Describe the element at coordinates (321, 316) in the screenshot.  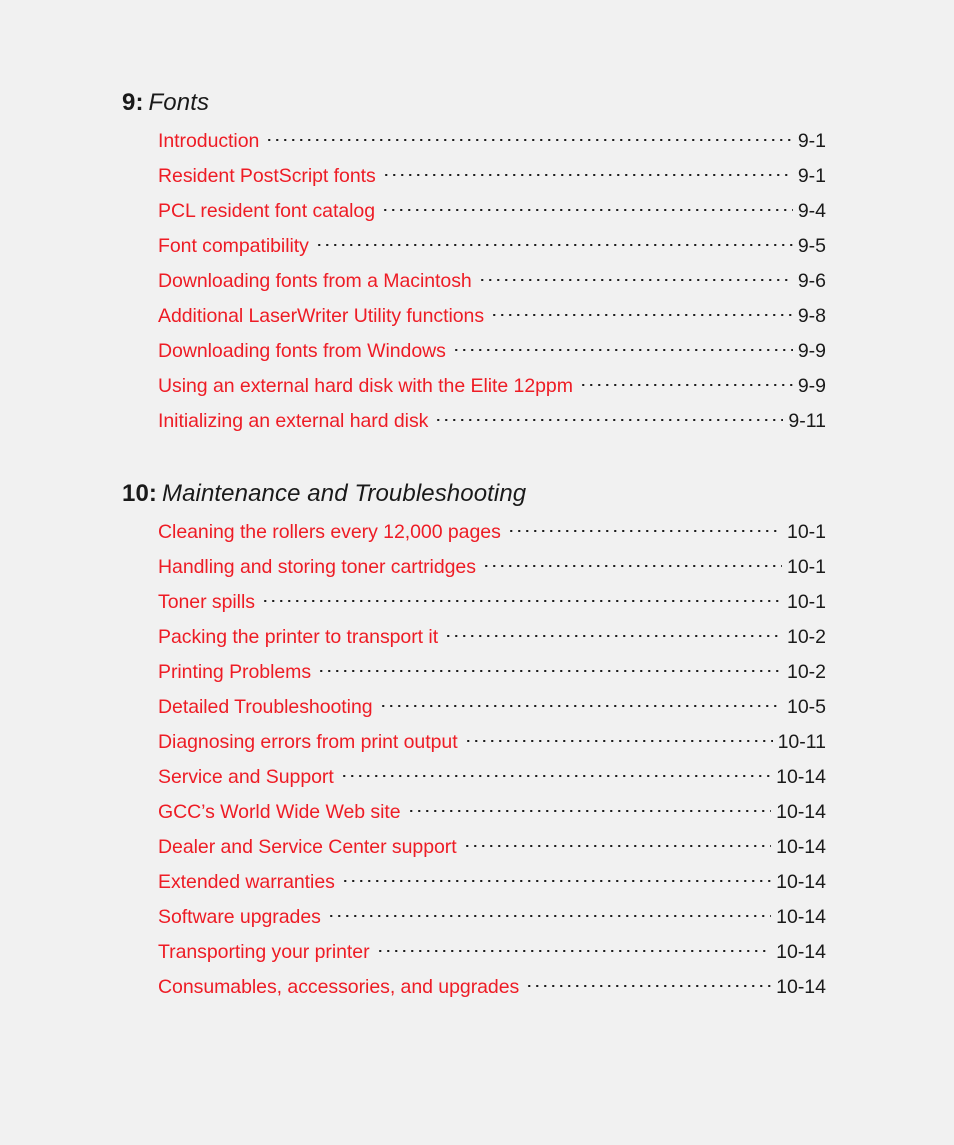
I see `toc-entry-label: Additional LaserWriter Utility functions` at that location.